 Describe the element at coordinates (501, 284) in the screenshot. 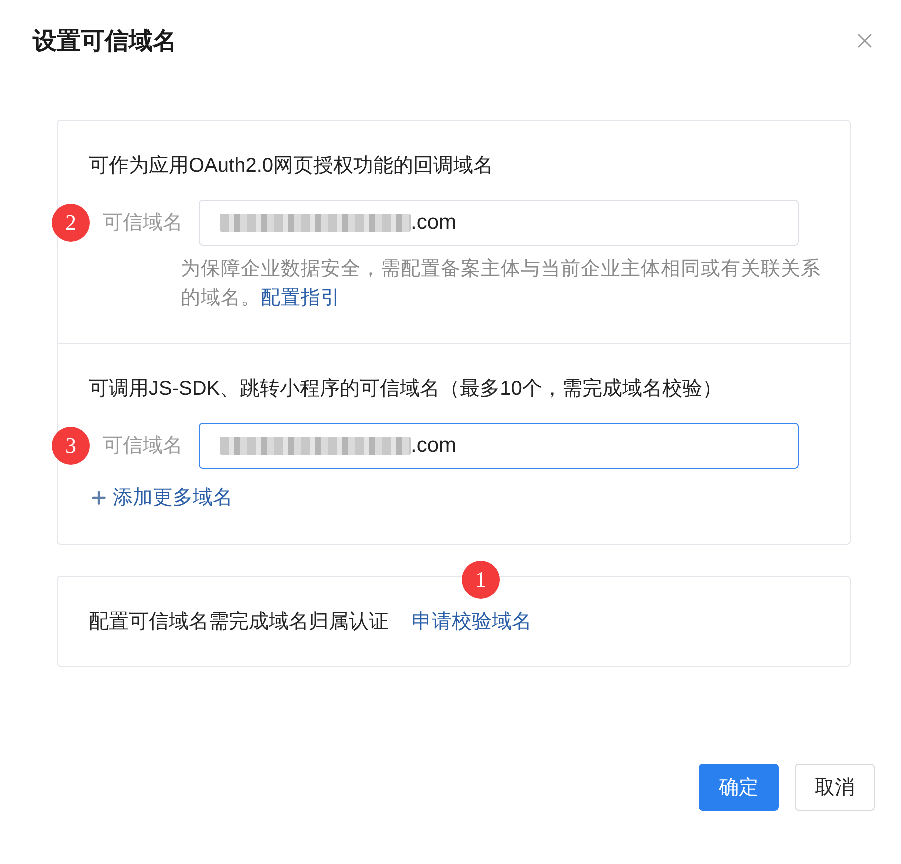

I see `help-text: 为保障企业数据安全，需配置备案主体与当前企业主体相同或有关联关系的域名。配置指引` at that location.